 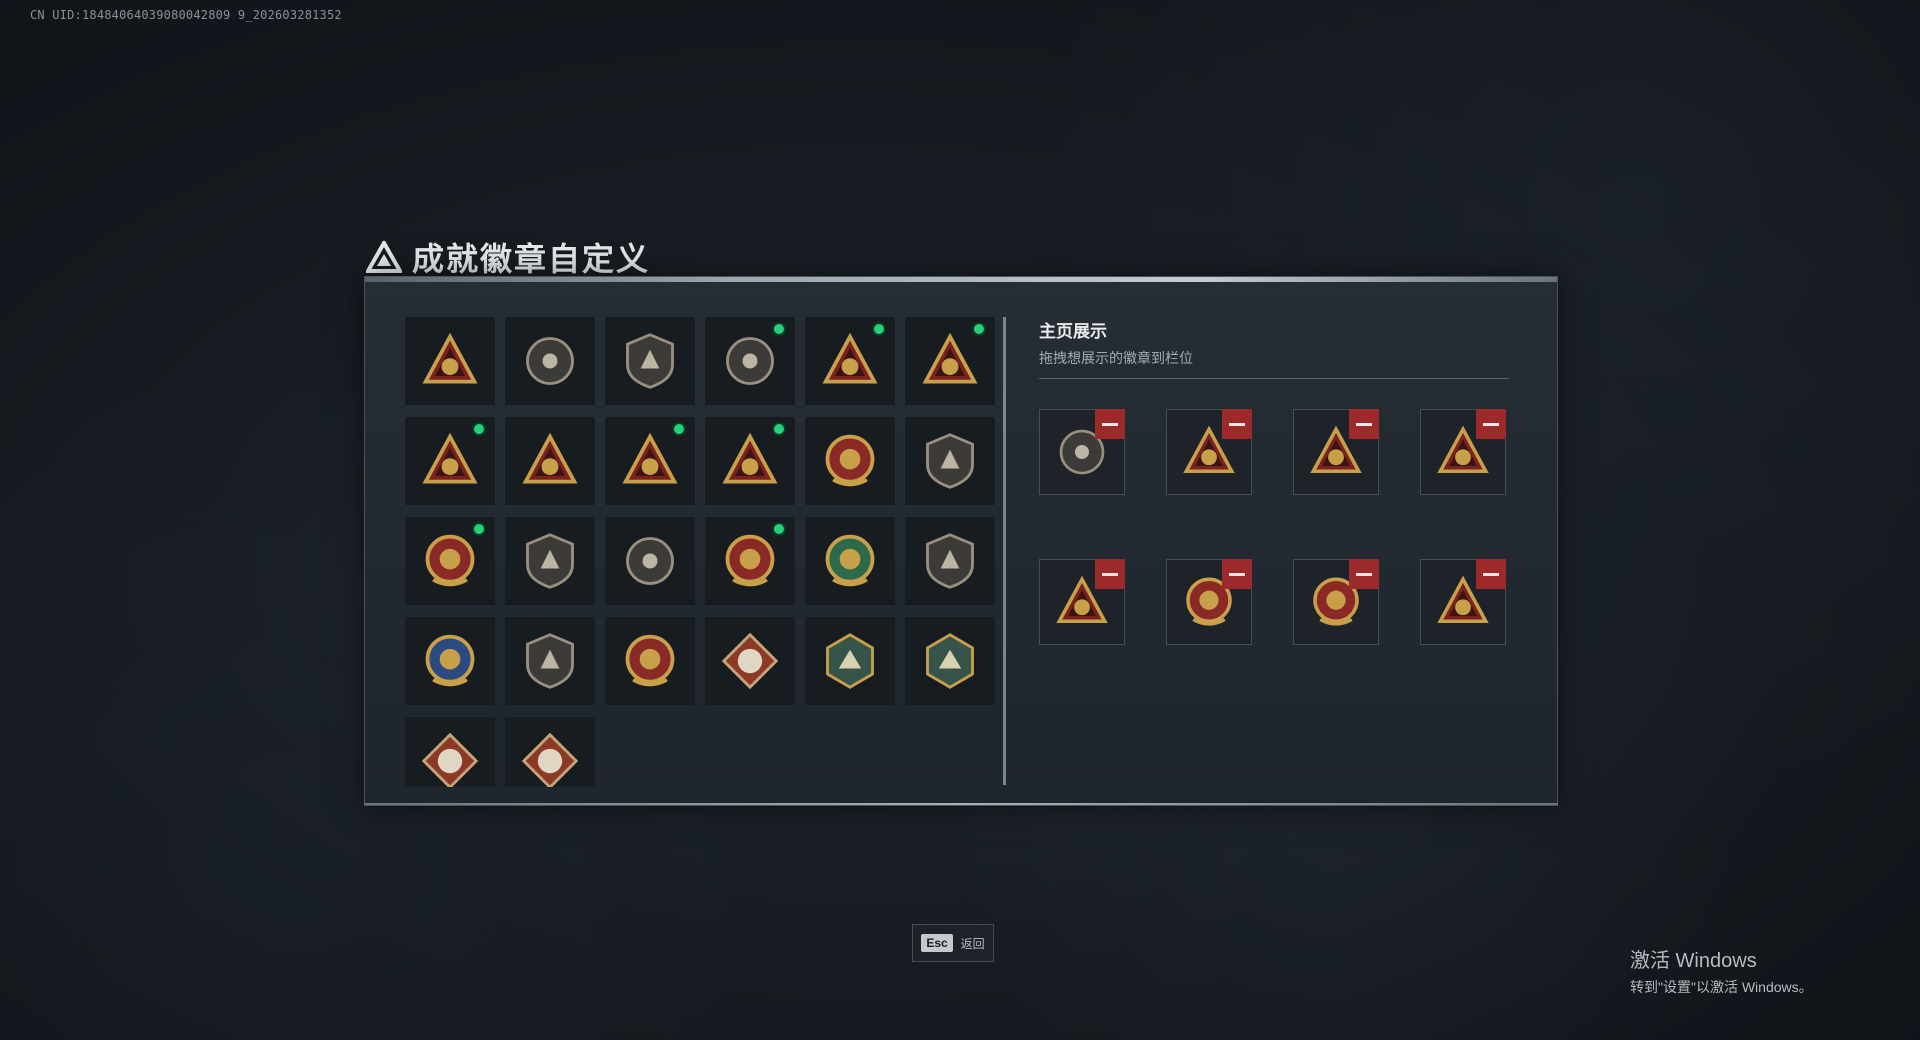 I want to click on panel-bottom-line, so click(x=961, y=804).